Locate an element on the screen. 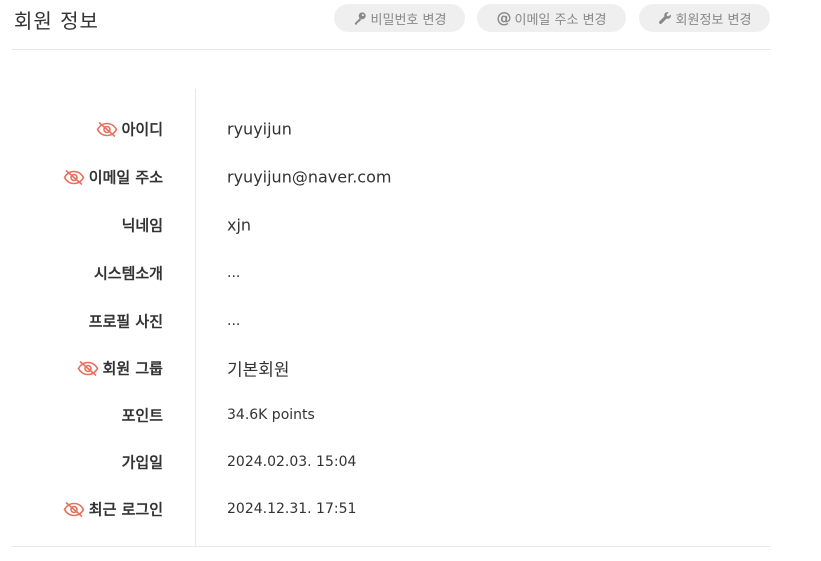  field-label-id: 아이디 is located at coordinates (129, 129).